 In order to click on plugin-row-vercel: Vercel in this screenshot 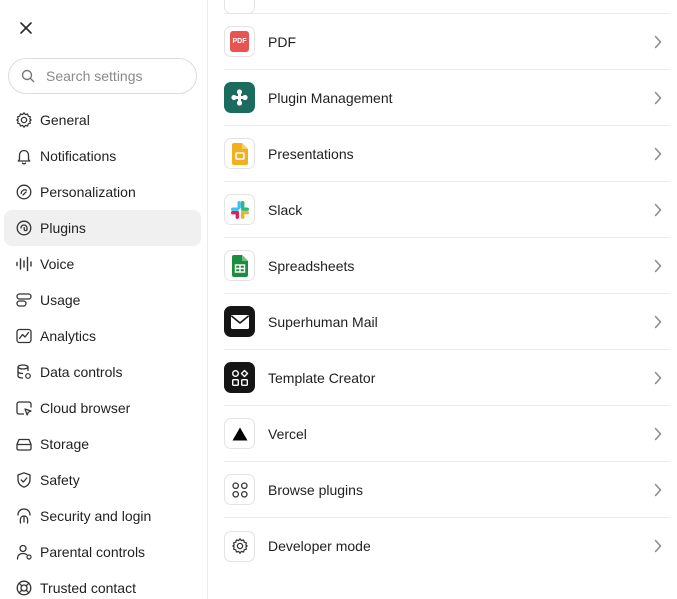, I will do `click(447, 434)`.